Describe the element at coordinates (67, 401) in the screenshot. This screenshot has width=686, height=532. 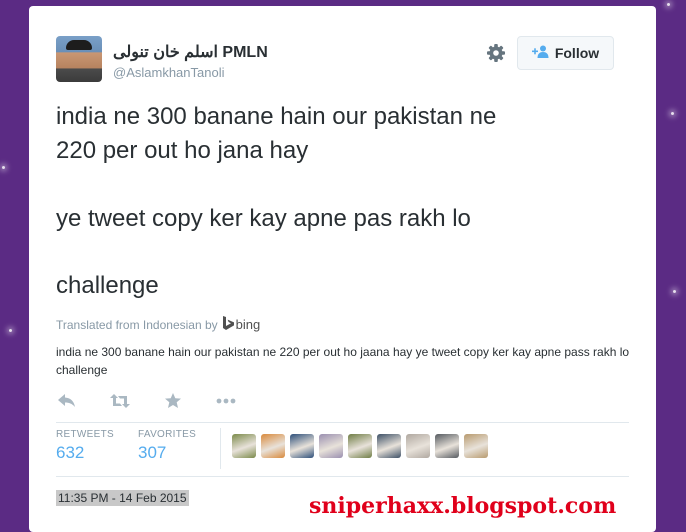
I see `reply-icon` at that location.